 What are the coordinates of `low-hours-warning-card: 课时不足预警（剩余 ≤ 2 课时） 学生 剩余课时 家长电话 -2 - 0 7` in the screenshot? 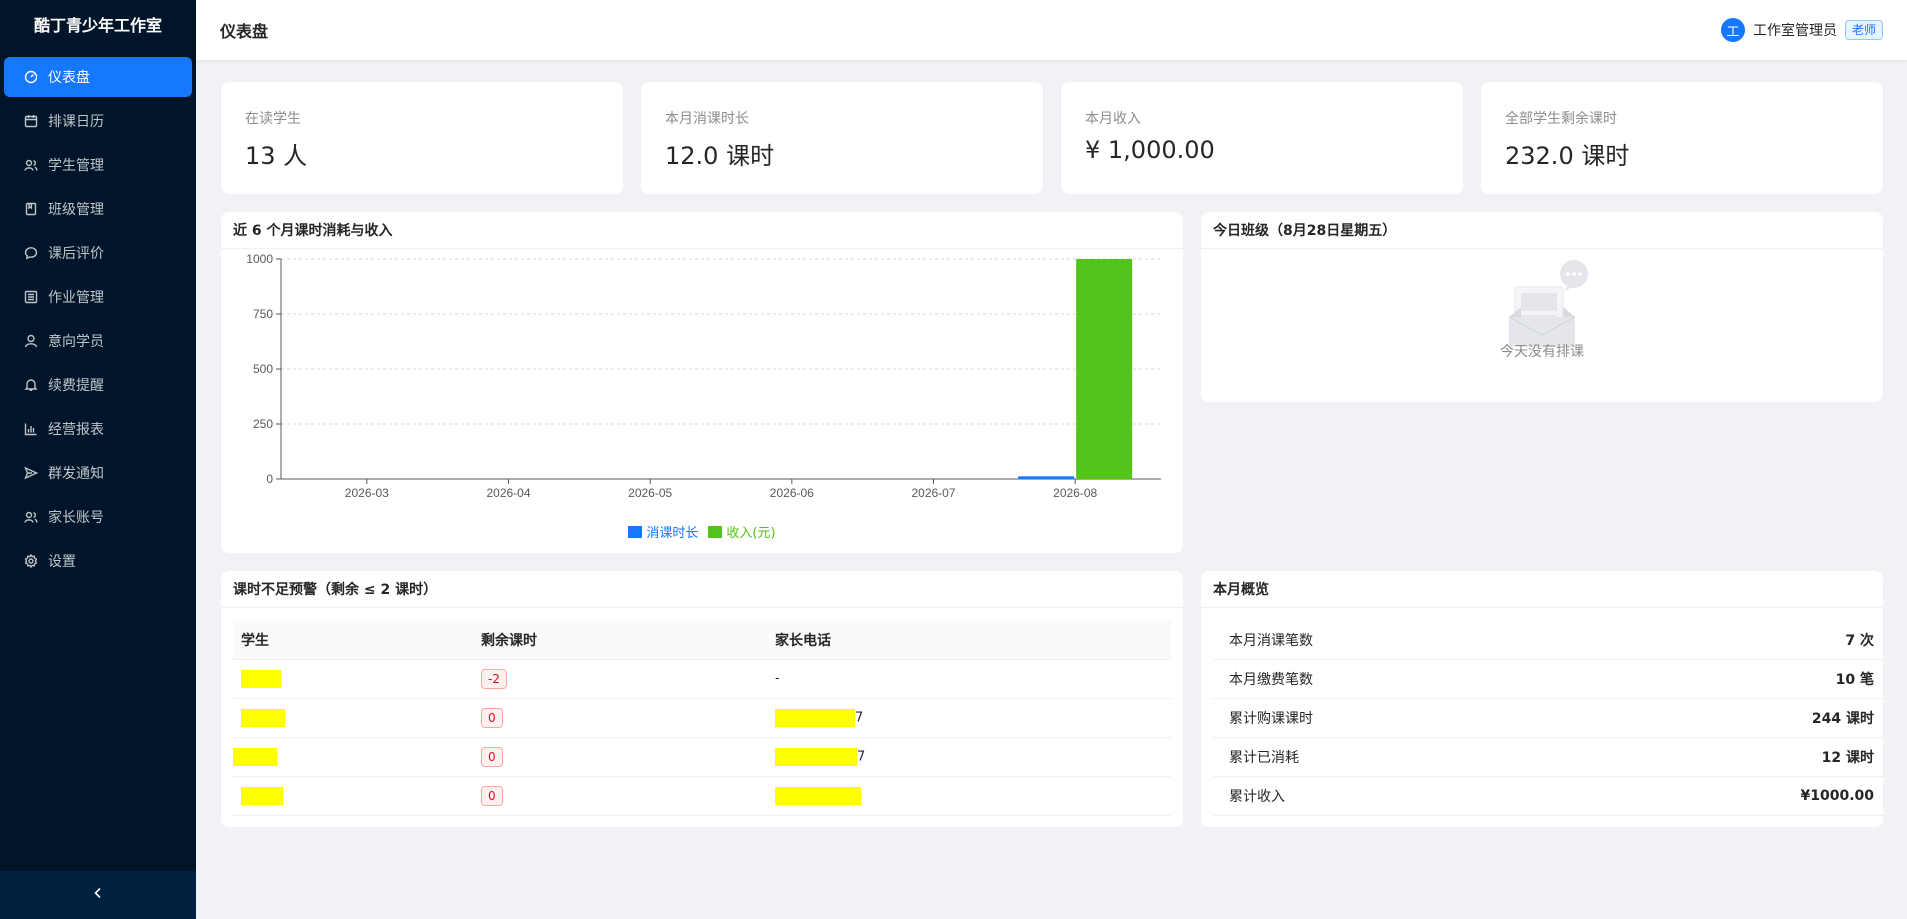 It's located at (702, 699).